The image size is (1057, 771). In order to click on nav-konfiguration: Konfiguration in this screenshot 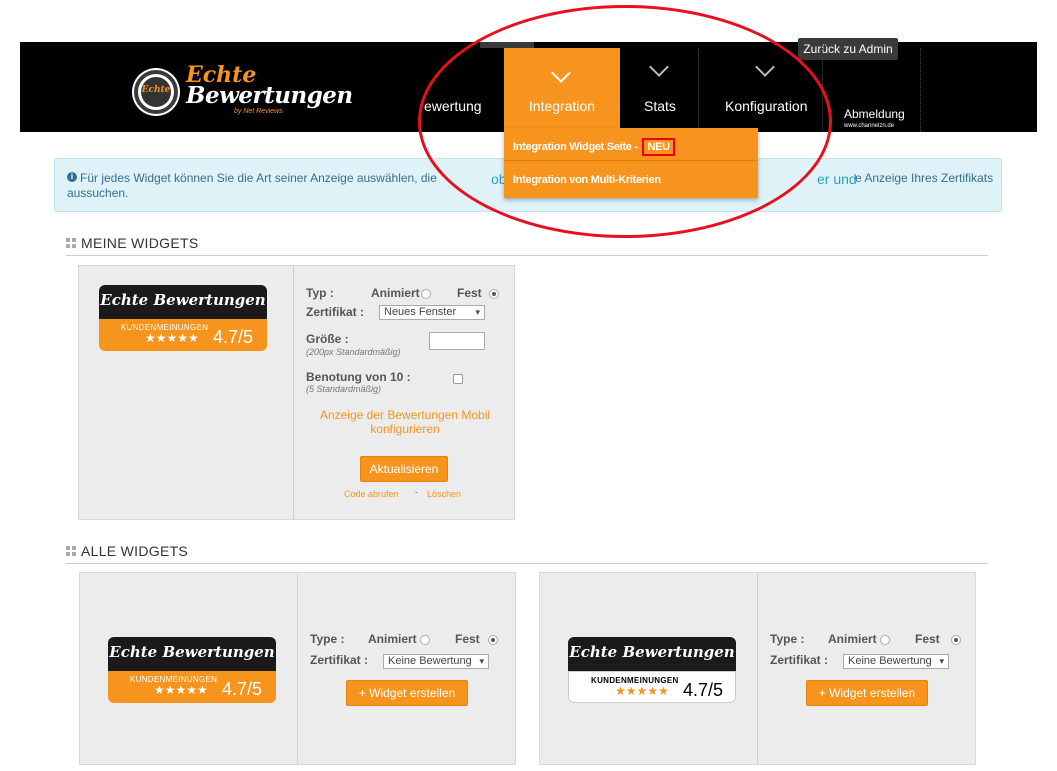, I will do `click(766, 106)`.